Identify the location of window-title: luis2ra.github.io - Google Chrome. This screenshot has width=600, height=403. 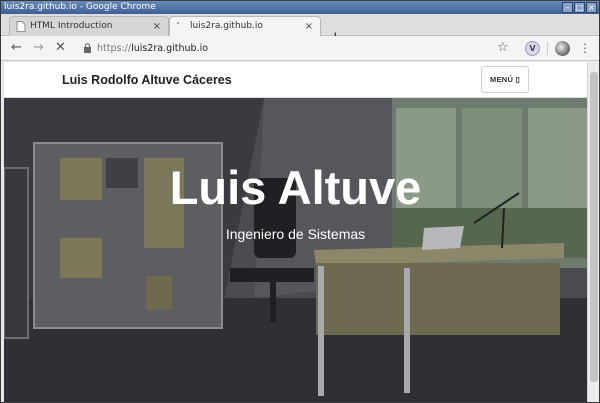
(80, 7).